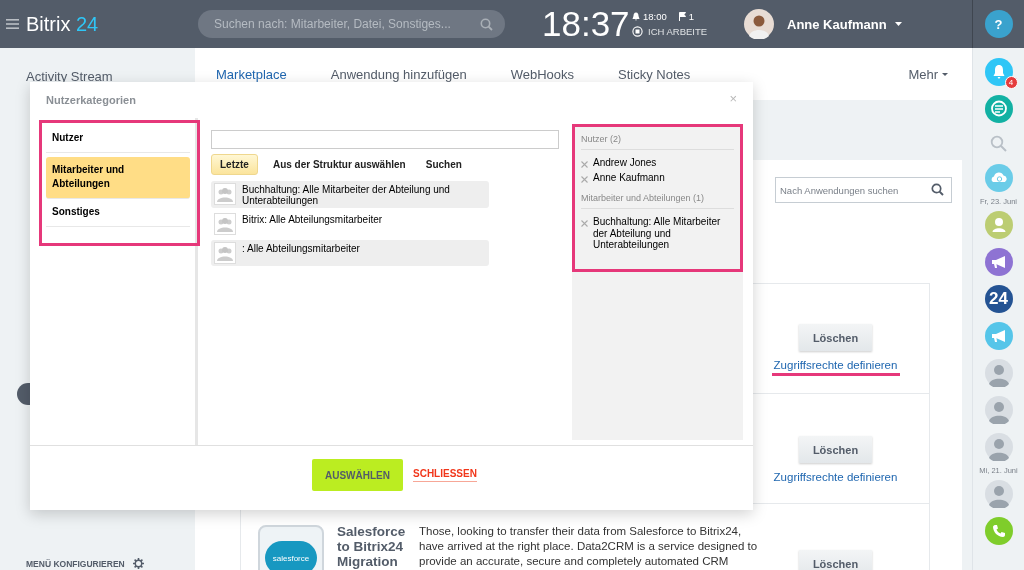 The width and height of the screenshot is (1024, 570). Describe the element at coordinates (586, 24) in the screenshot. I see `clock: 18:37` at that location.